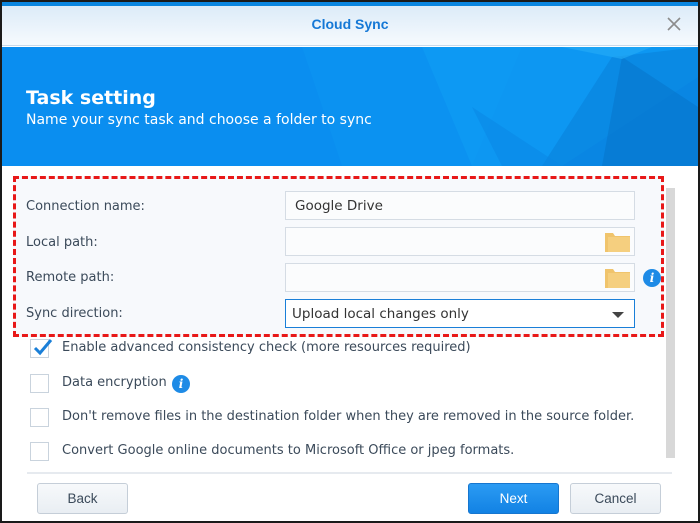 This screenshot has width=700, height=523. What do you see at coordinates (70, 277) in the screenshot?
I see `remote-path-label: Remote path:` at bounding box center [70, 277].